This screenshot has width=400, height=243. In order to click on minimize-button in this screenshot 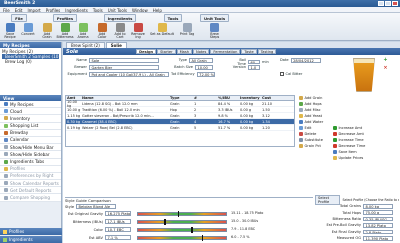, I will do `click(381, 3)`.